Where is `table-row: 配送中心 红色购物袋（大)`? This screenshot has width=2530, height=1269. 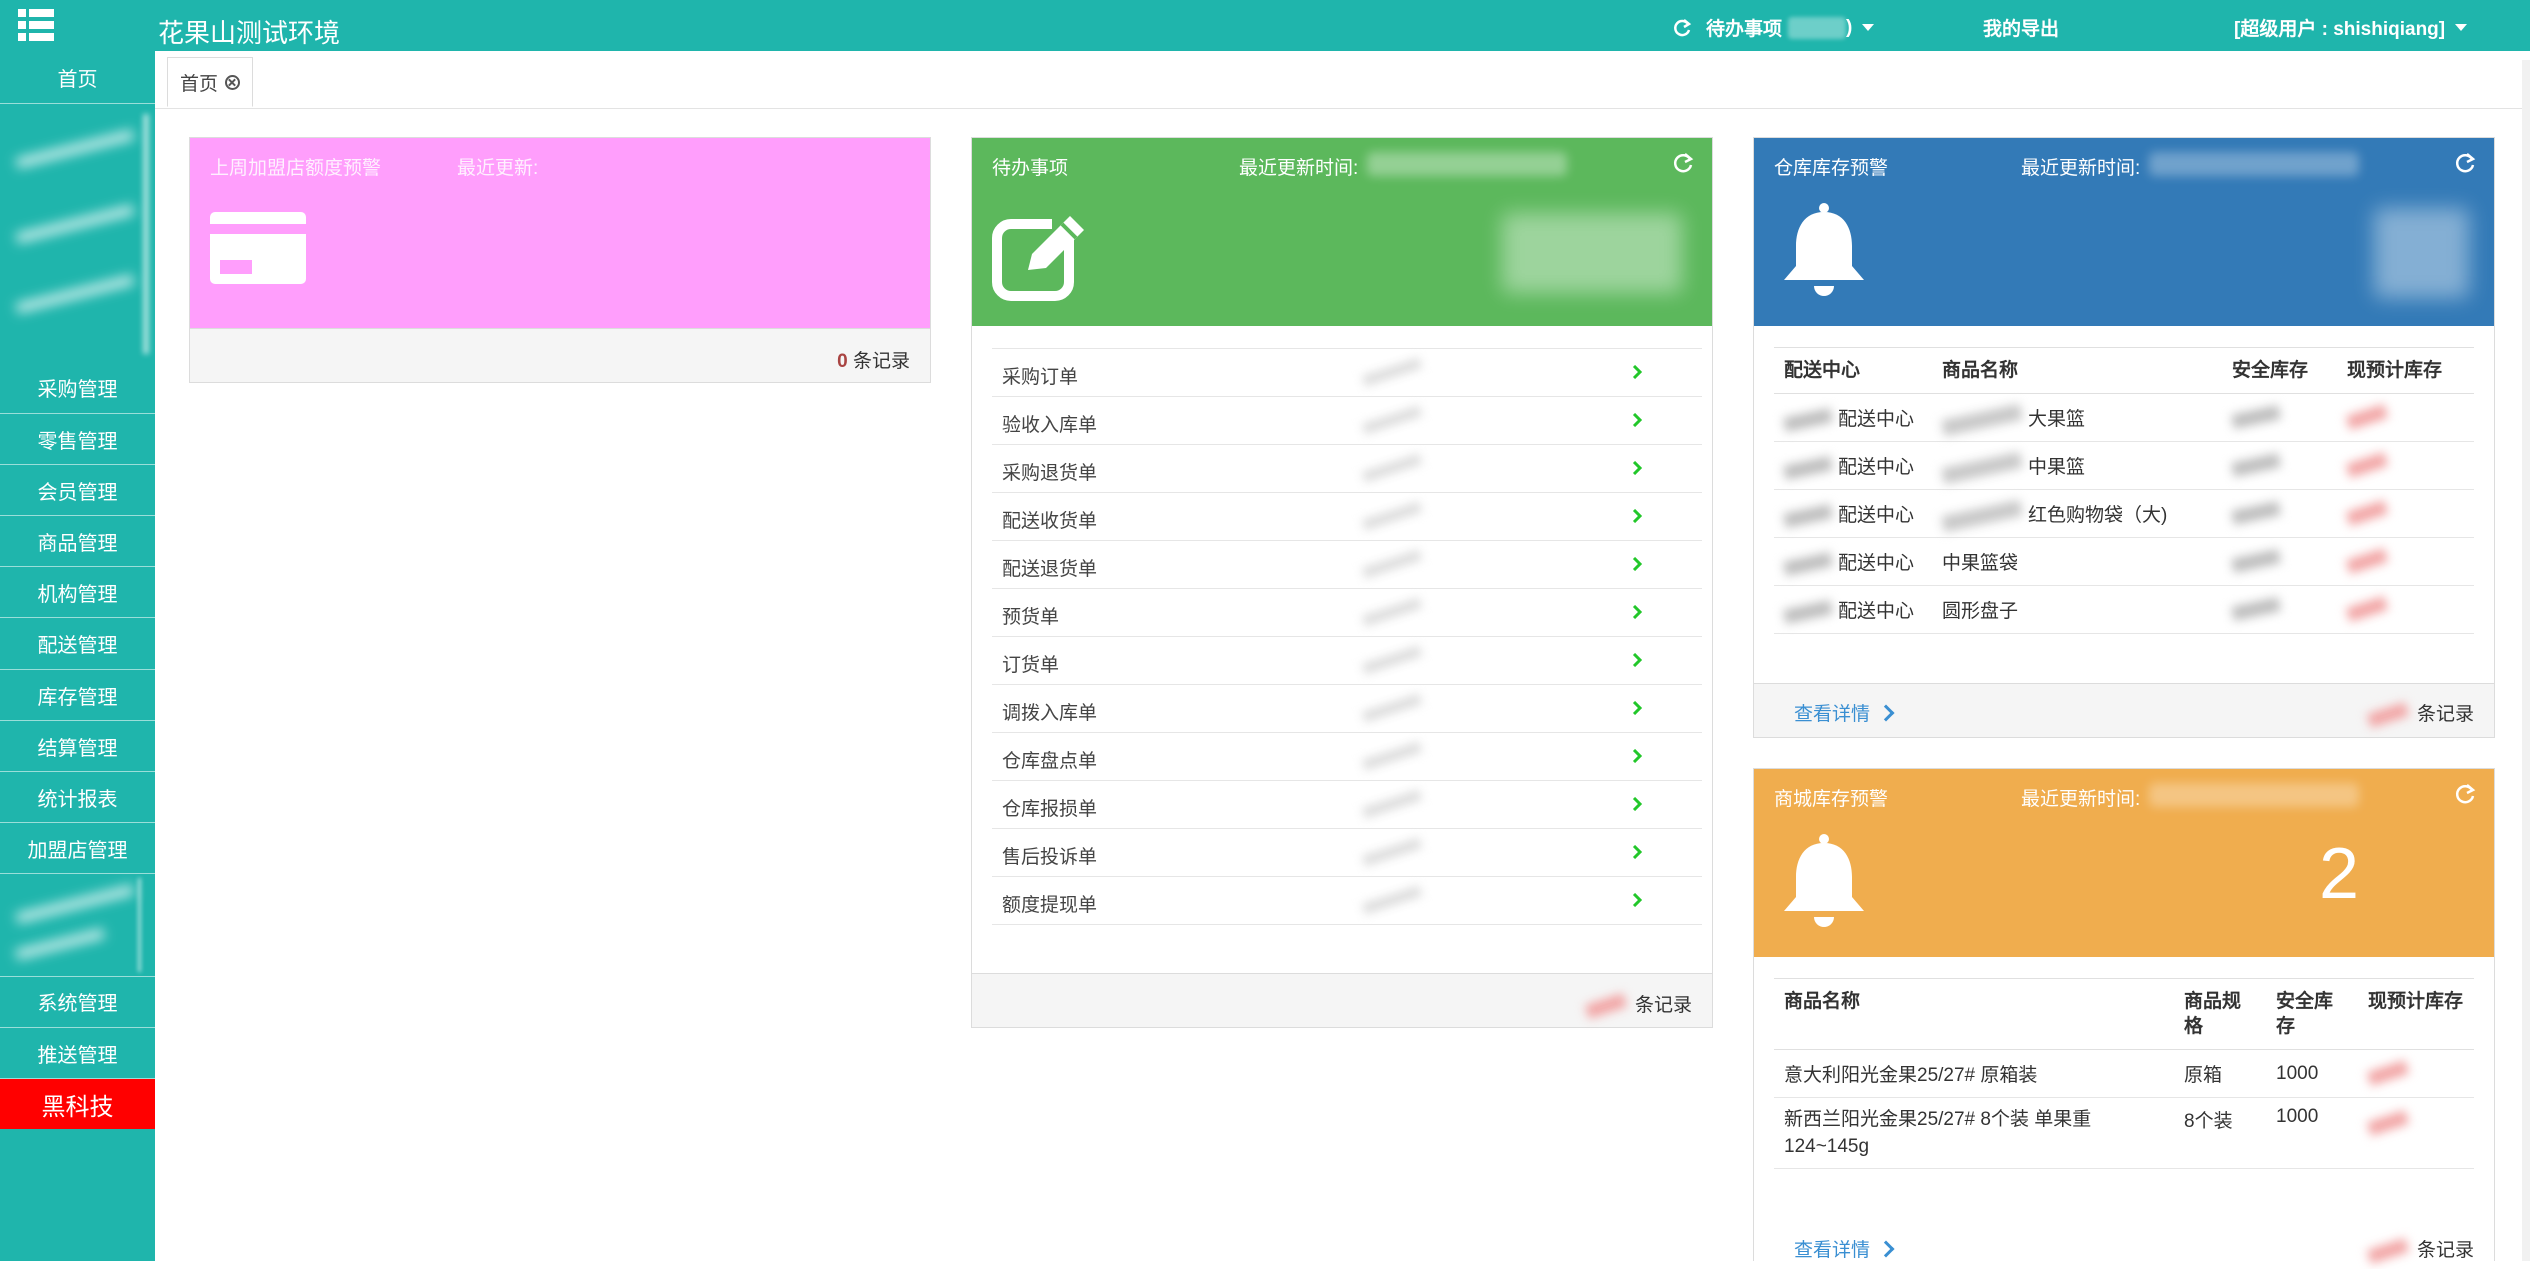
table-row: 配送中心 红色购物袋（大) is located at coordinates (2124, 513).